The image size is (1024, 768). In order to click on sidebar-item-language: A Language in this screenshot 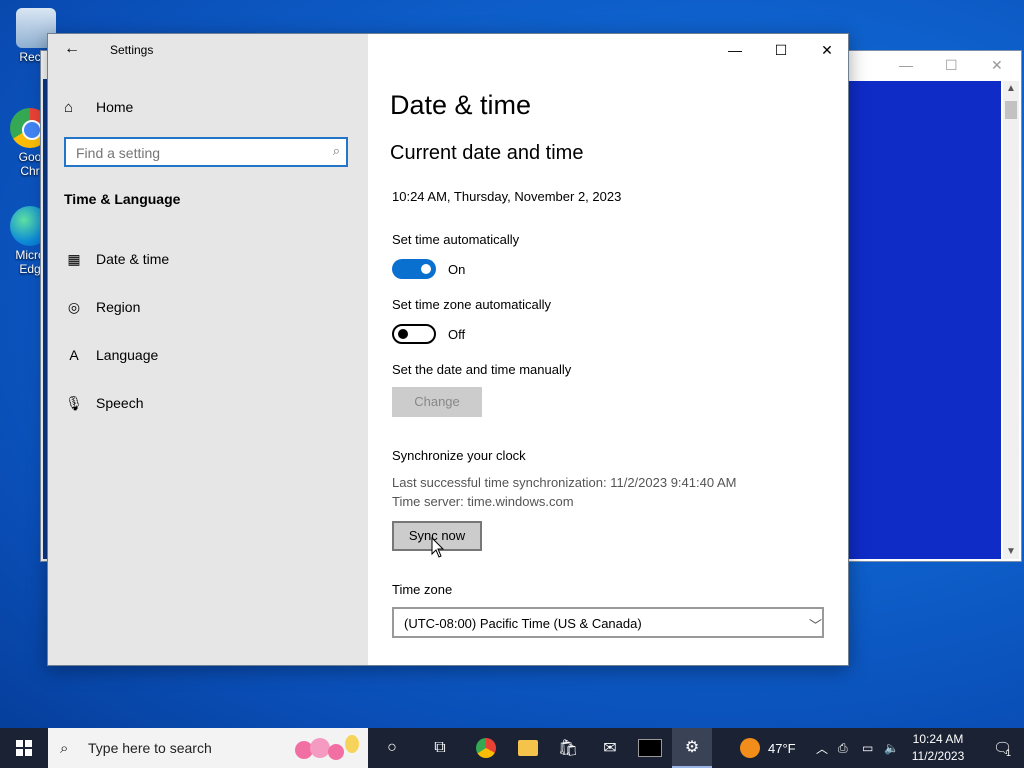, I will do `click(111, 355)`.